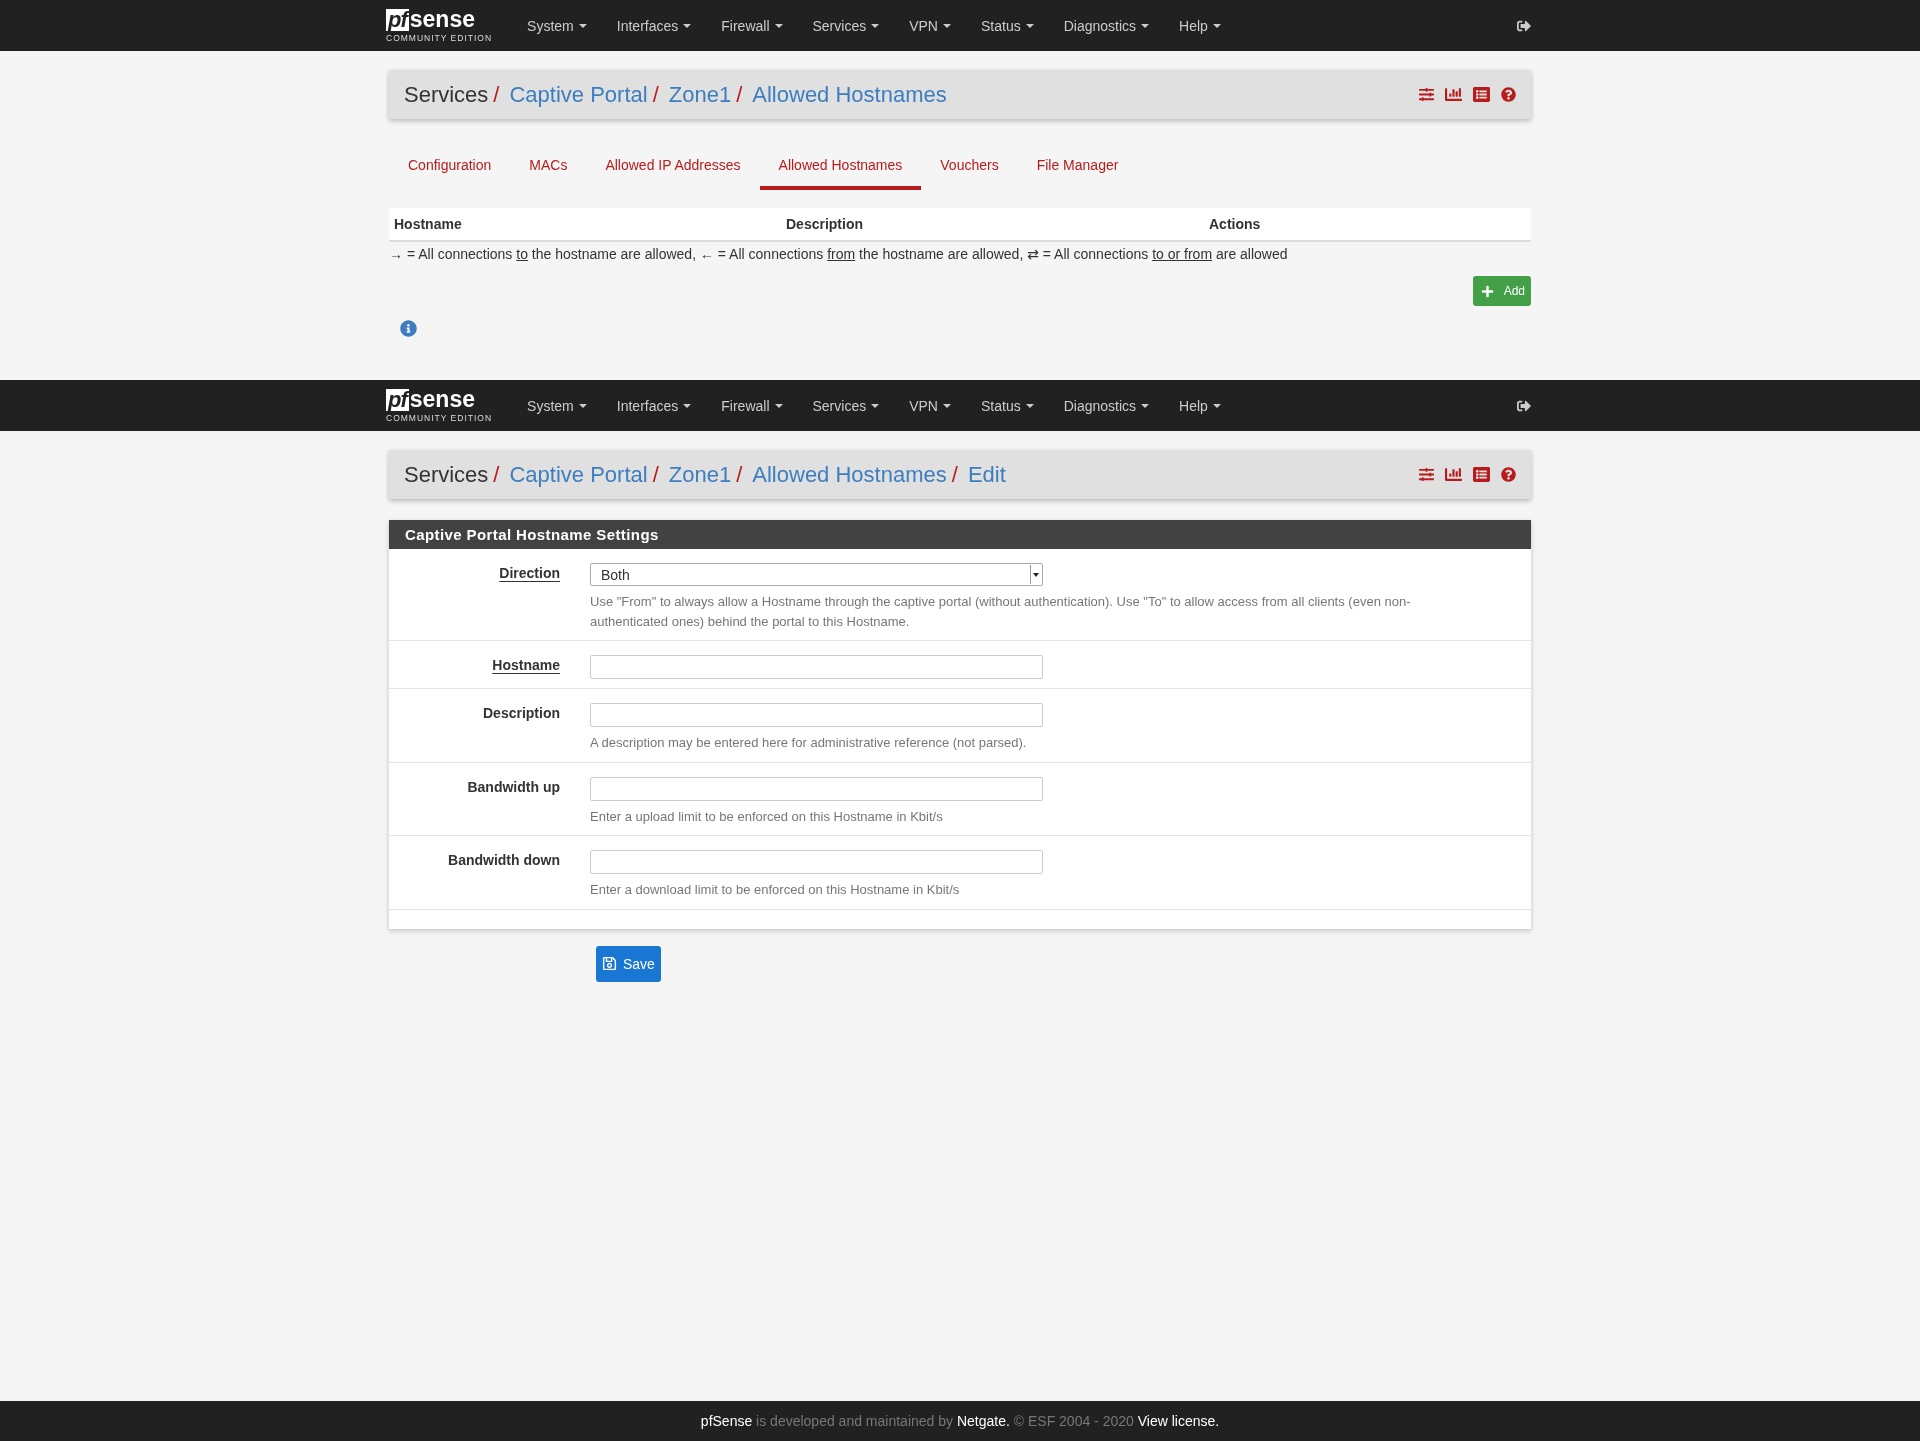 This screenshot has height=1441, width=1920. Describe the element at coordinates (816, 574) in the screenshot. I see `direction-select: Both` at that location.